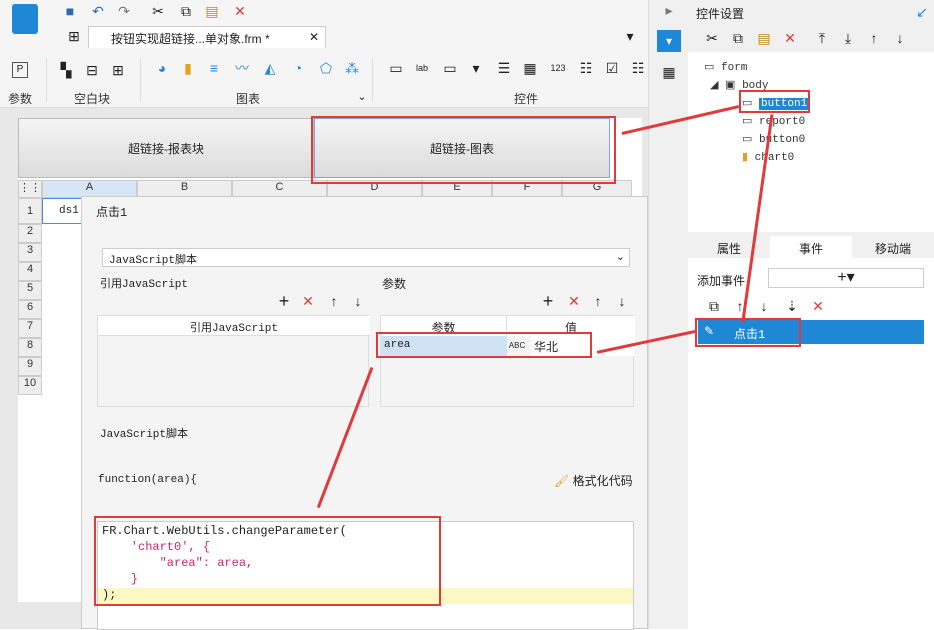 The width and height of the screenshot is (934, 630). What do you see at coordinates (463, 150) in the screenshot?
I see `highlight-chart-button` at bounding box center [463, 150].